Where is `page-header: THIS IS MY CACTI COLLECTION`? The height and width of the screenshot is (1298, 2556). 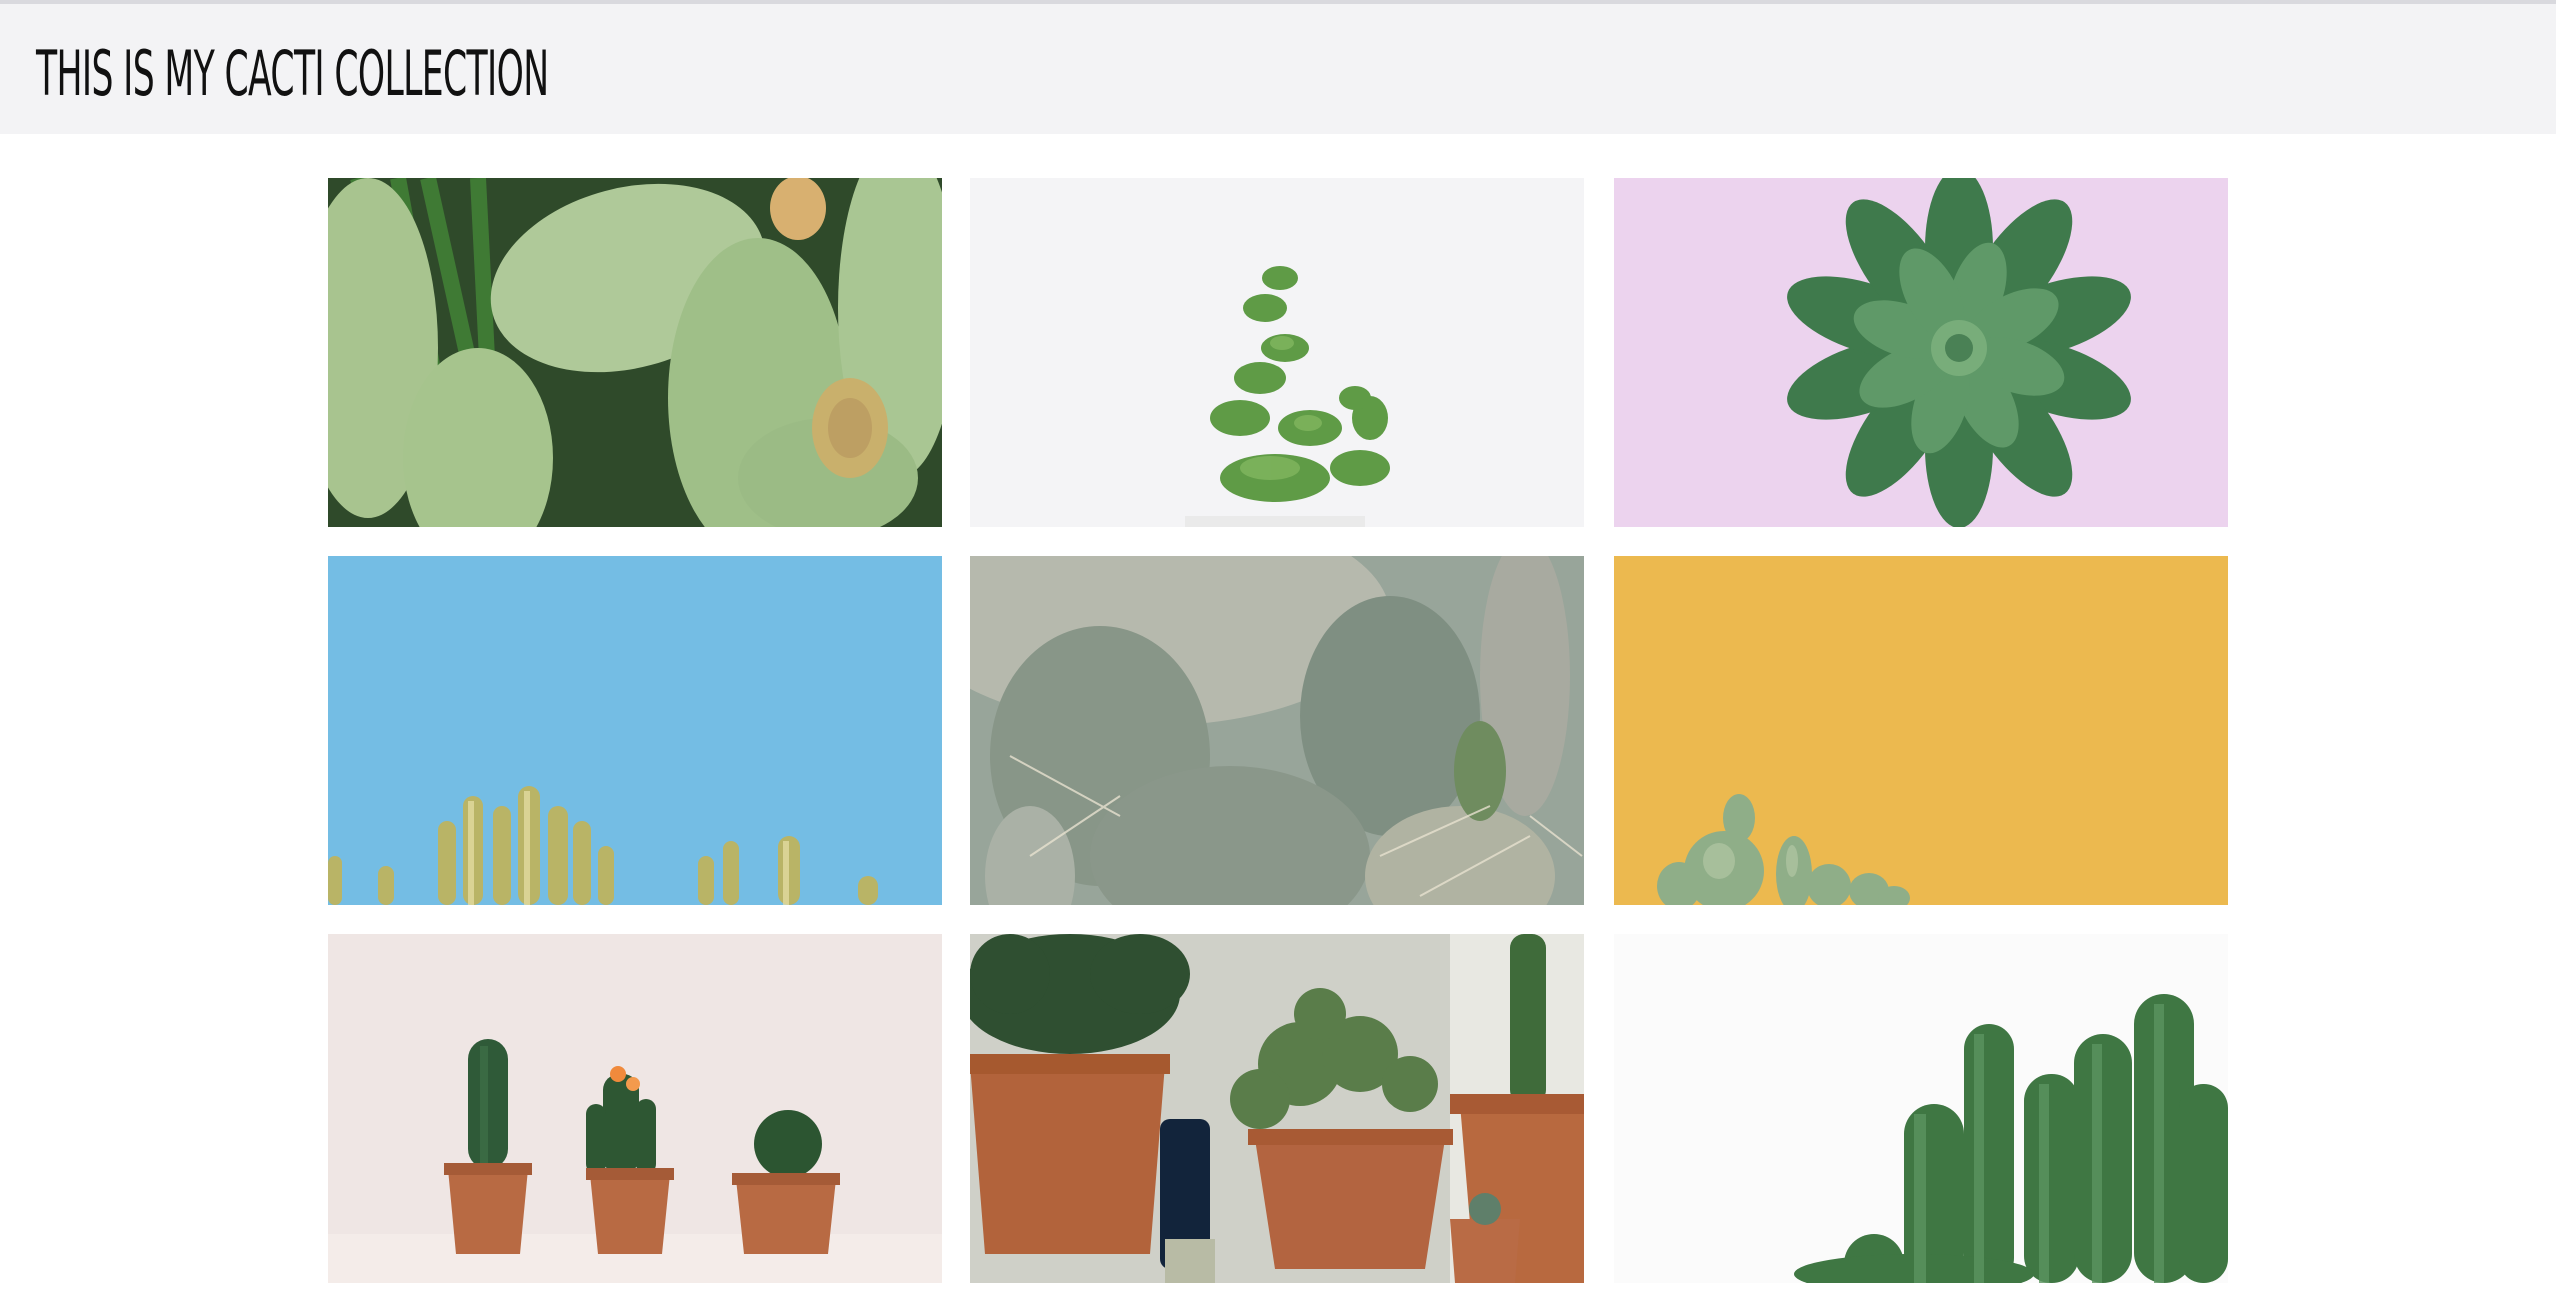 page-header: THIS IS MY CACTI COLLECTION is located at coordinates (1278, 69).